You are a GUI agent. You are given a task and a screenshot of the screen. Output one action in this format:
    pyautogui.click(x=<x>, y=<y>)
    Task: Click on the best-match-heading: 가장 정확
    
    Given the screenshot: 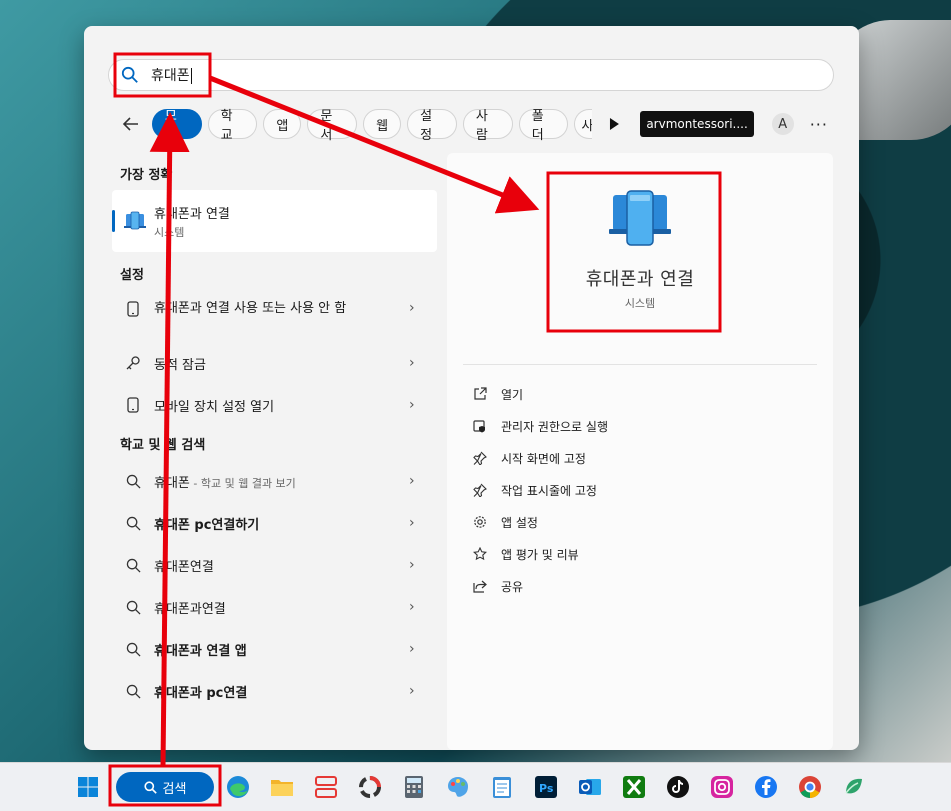 What is the action you would take?
    pyautogui.click(x=146, y=175)
    